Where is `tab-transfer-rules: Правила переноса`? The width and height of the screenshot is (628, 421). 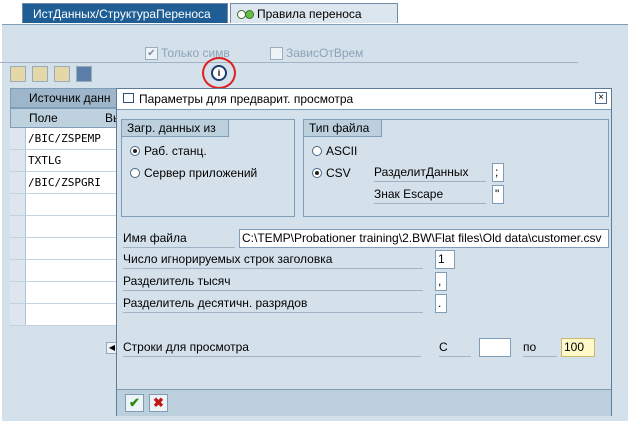
tab-transfer-rules: Правила переноса is located at coordinates (314, 13).